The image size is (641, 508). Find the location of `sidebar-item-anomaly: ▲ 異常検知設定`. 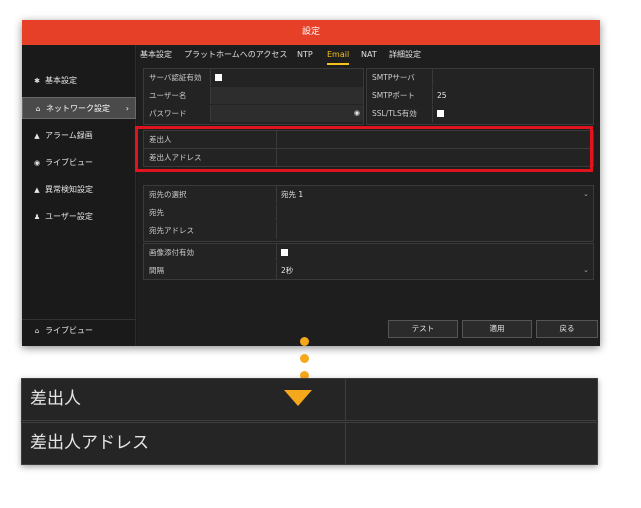

sidebar-item-anomaly: ▲ 異常検知設定 is located at coordinates (79, 190).